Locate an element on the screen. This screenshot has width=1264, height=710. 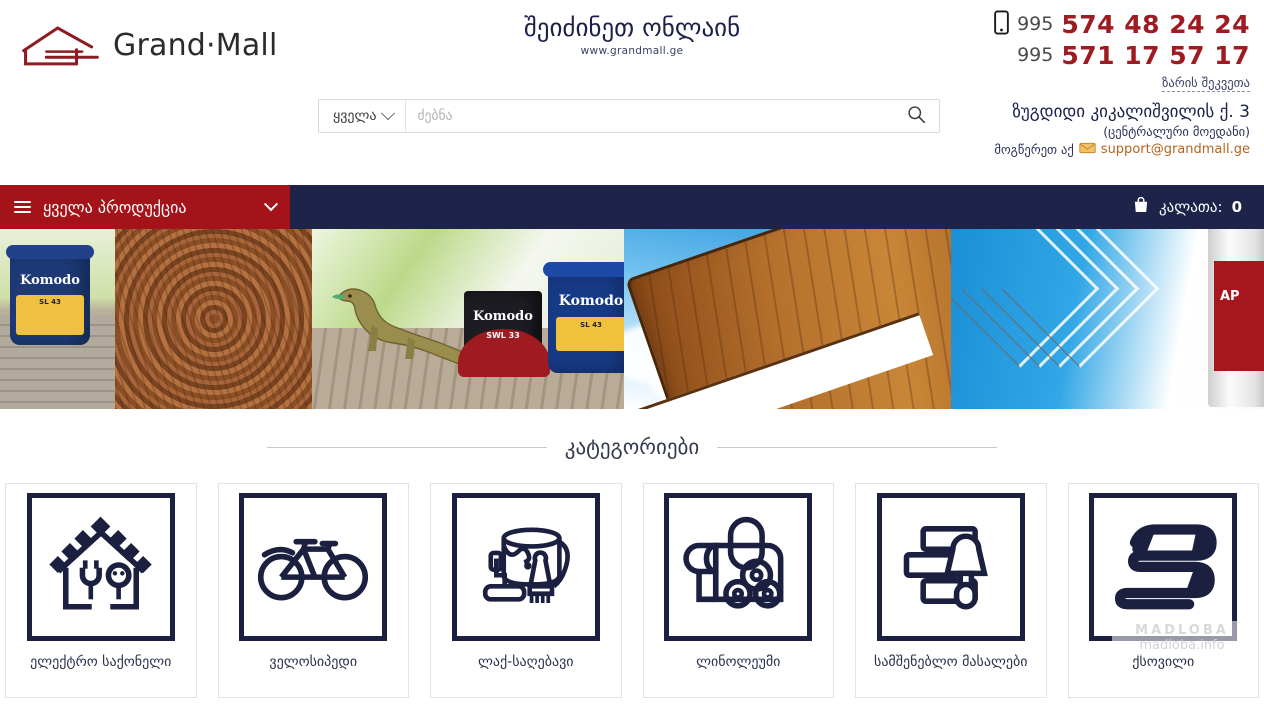
cart-button: კალათა: 0 is located at coordinates (1198, 207).